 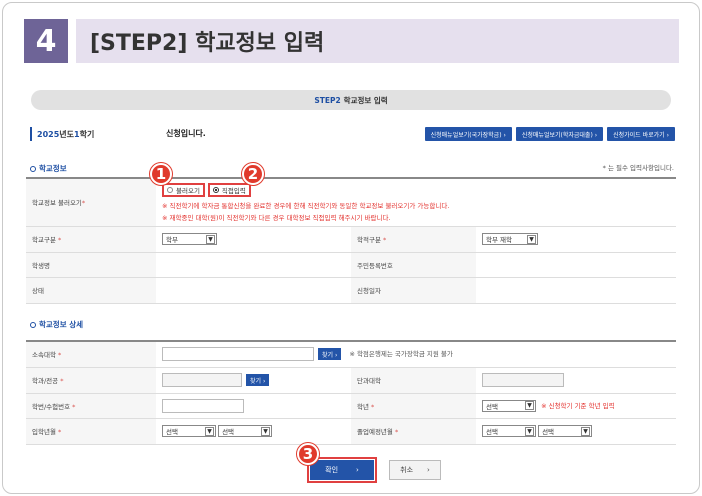 I want to click on section-bullet-icon, so click(x=33, y=168).